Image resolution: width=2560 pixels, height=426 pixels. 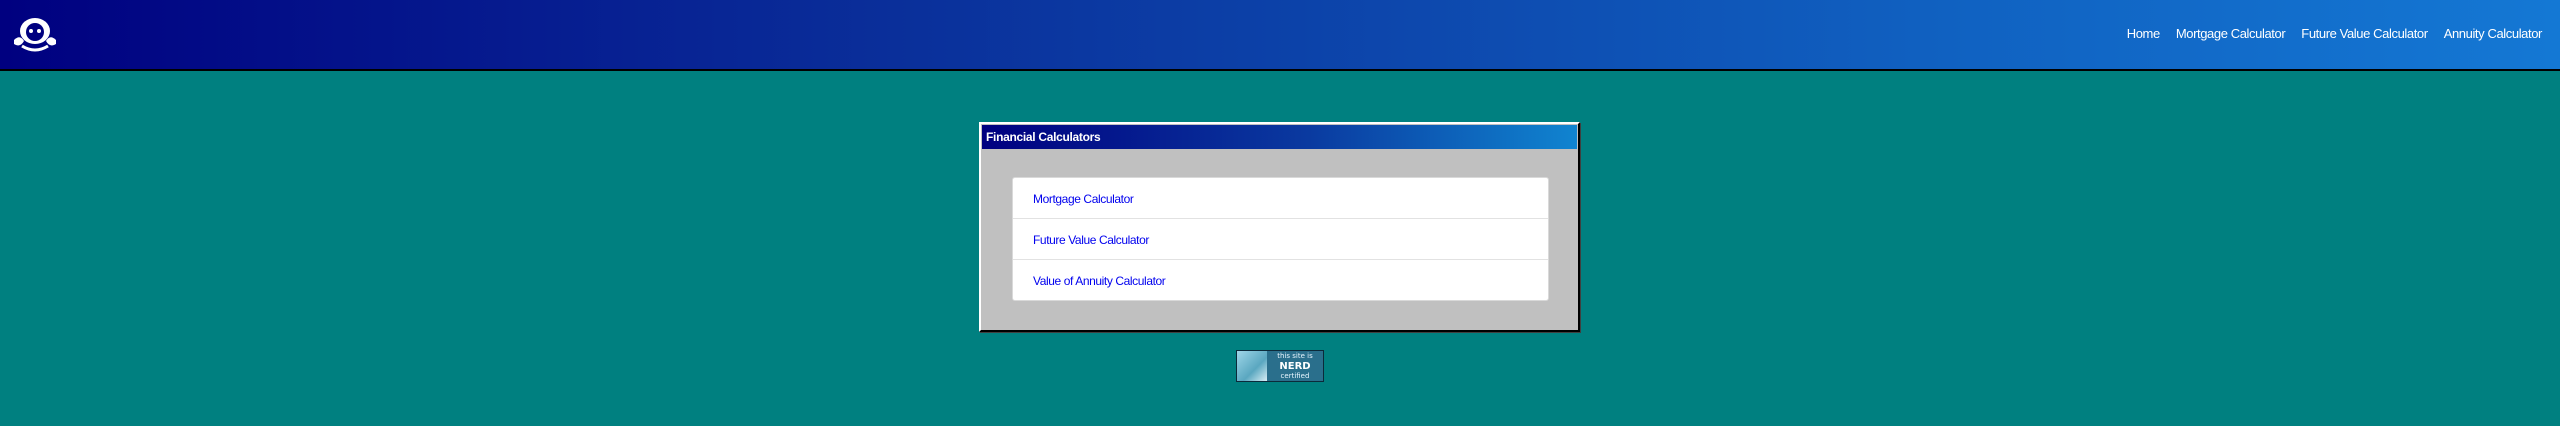 I want to click on badge-character-image, so click(x=1252, y=366).